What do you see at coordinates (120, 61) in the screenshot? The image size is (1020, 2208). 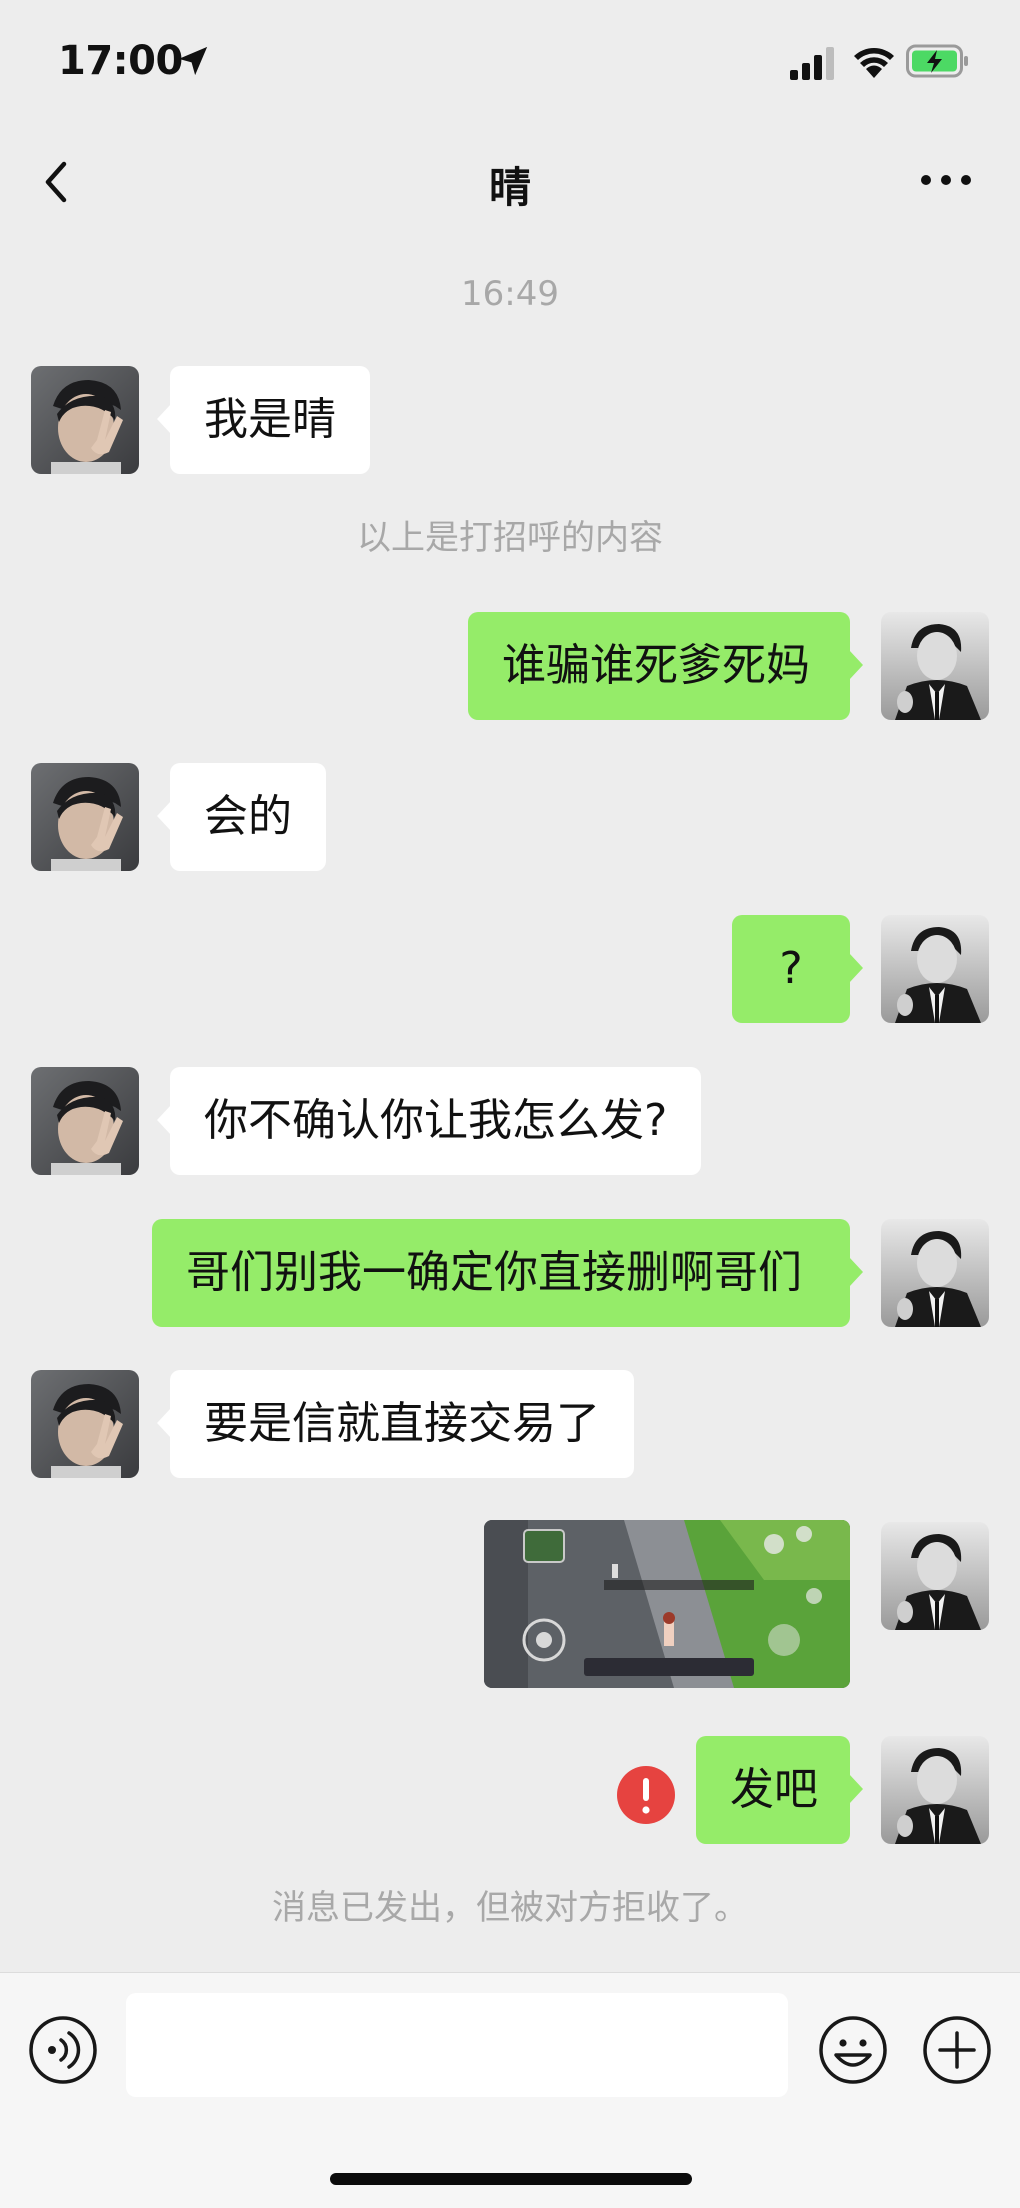 I see `status-time: 17:00` at bounding box center [120, 61].